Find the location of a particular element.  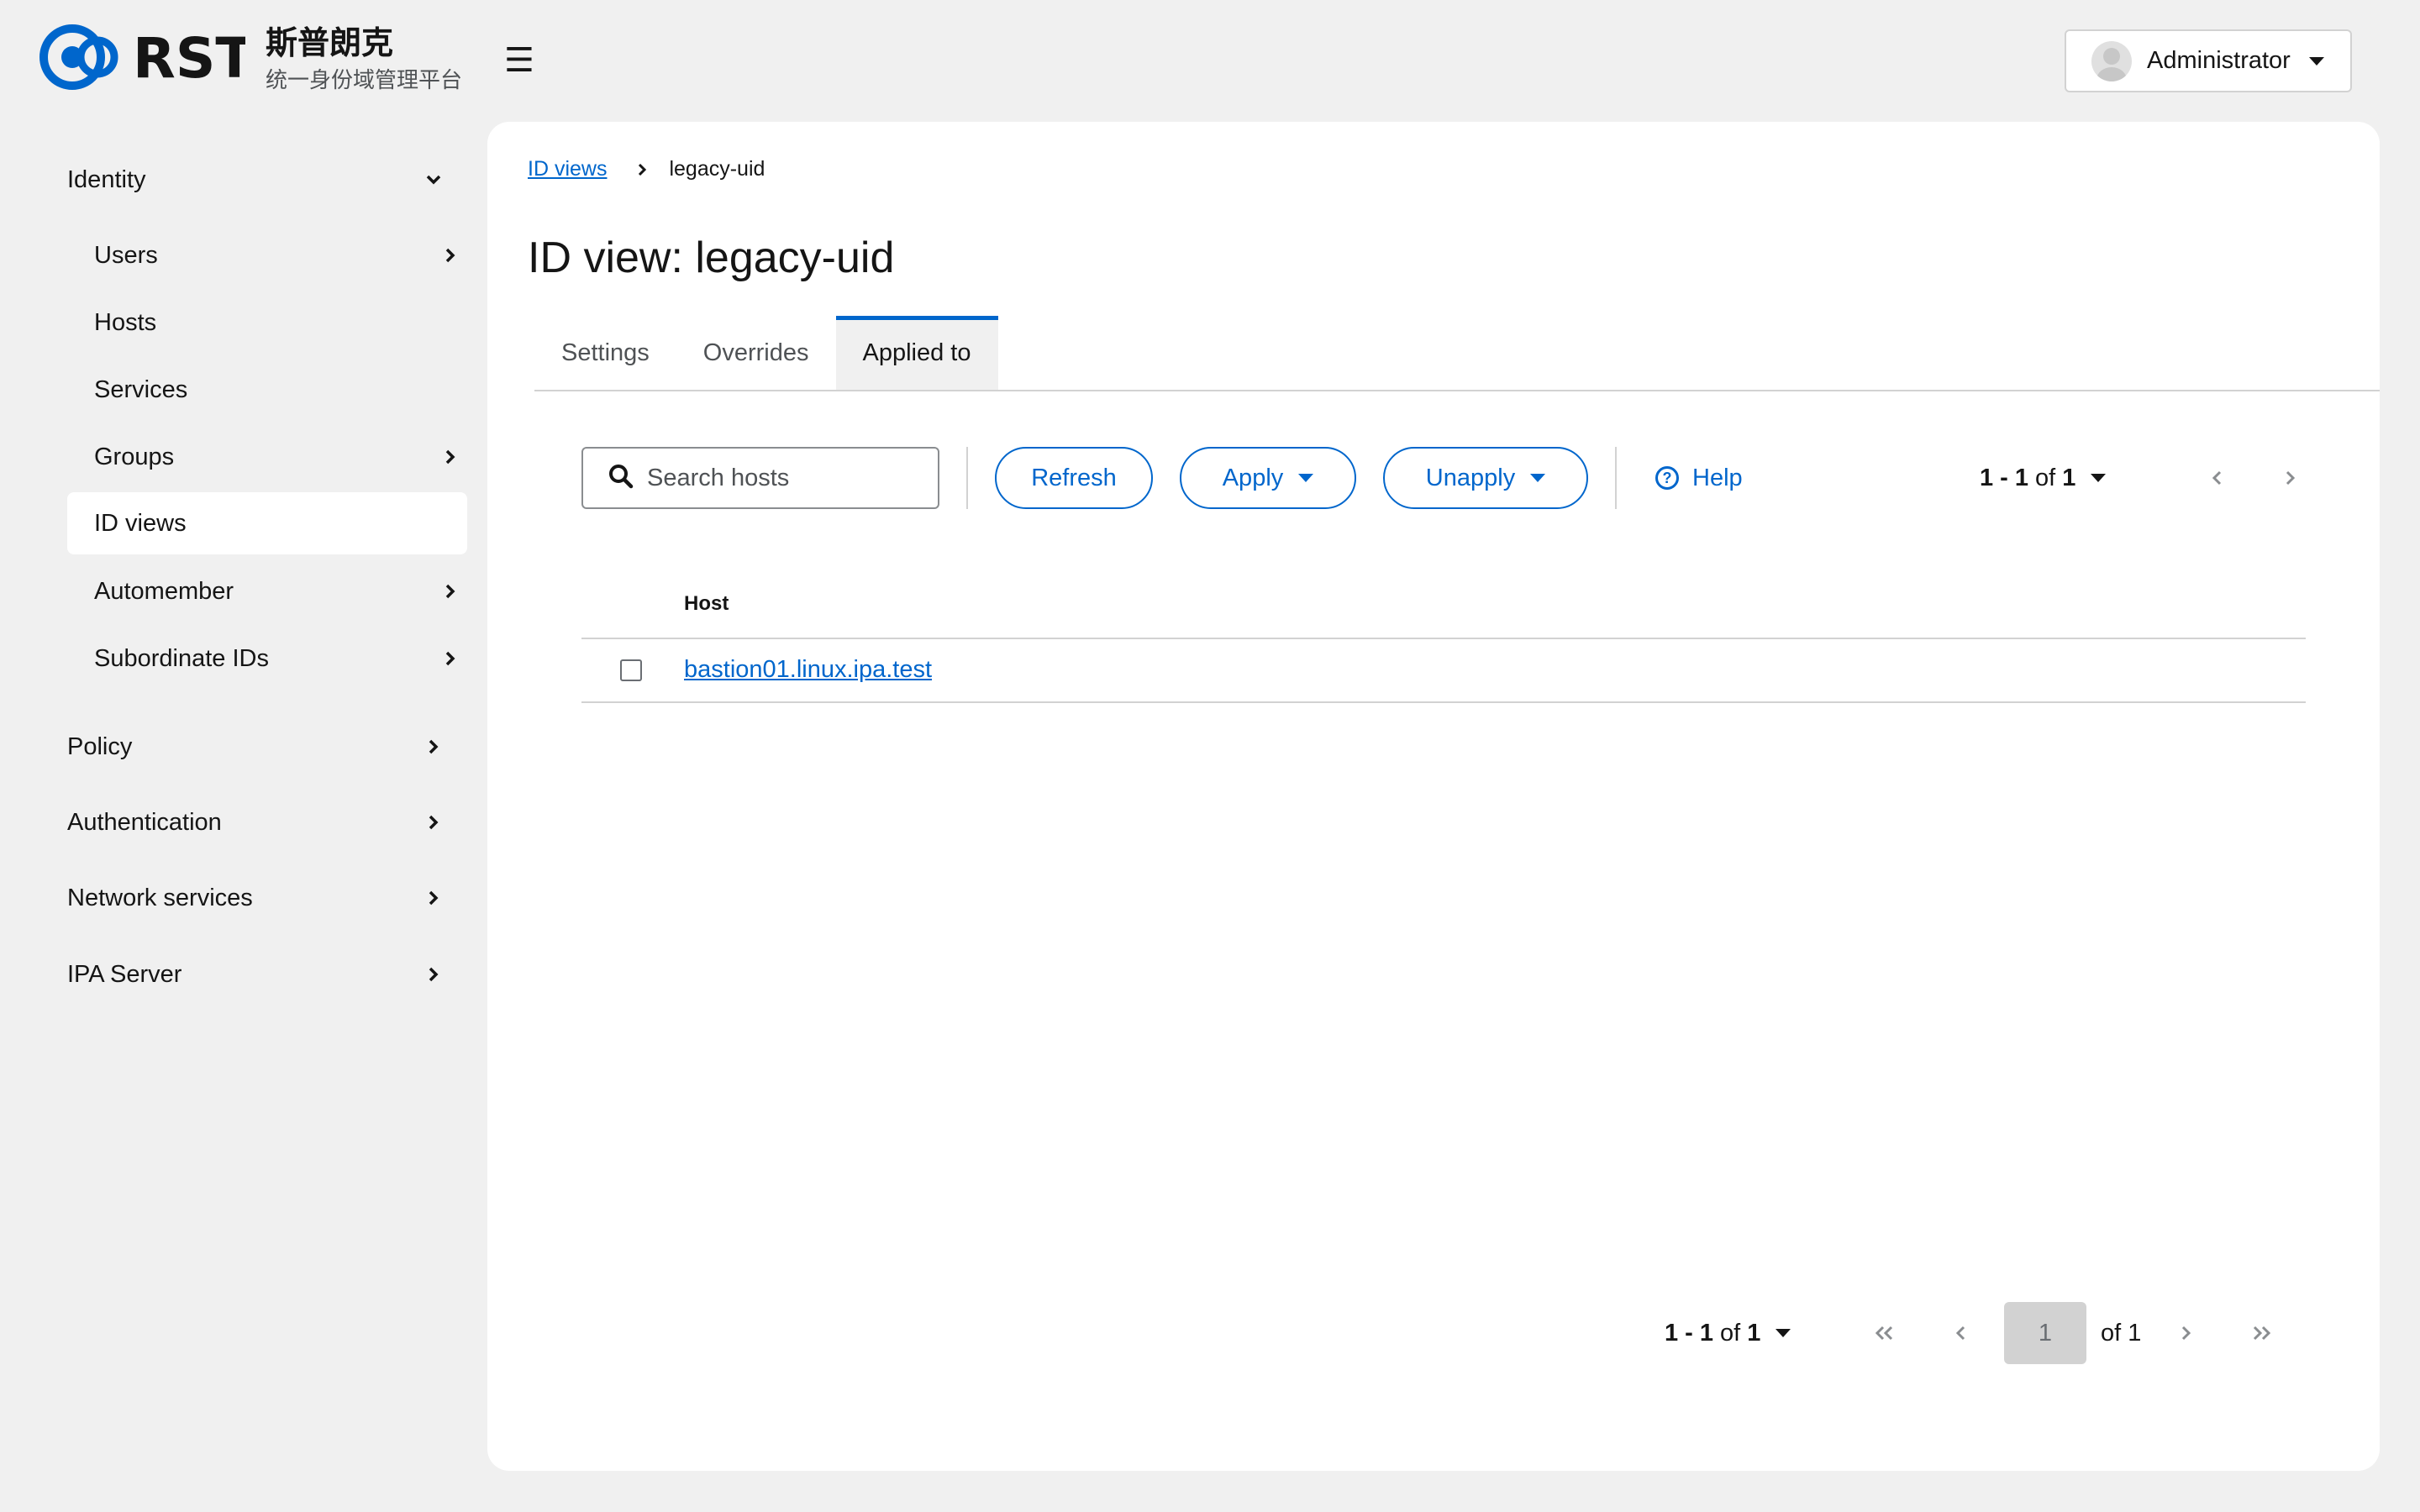

tab-applied-to: Applied to is located at coordinates (916, 353).